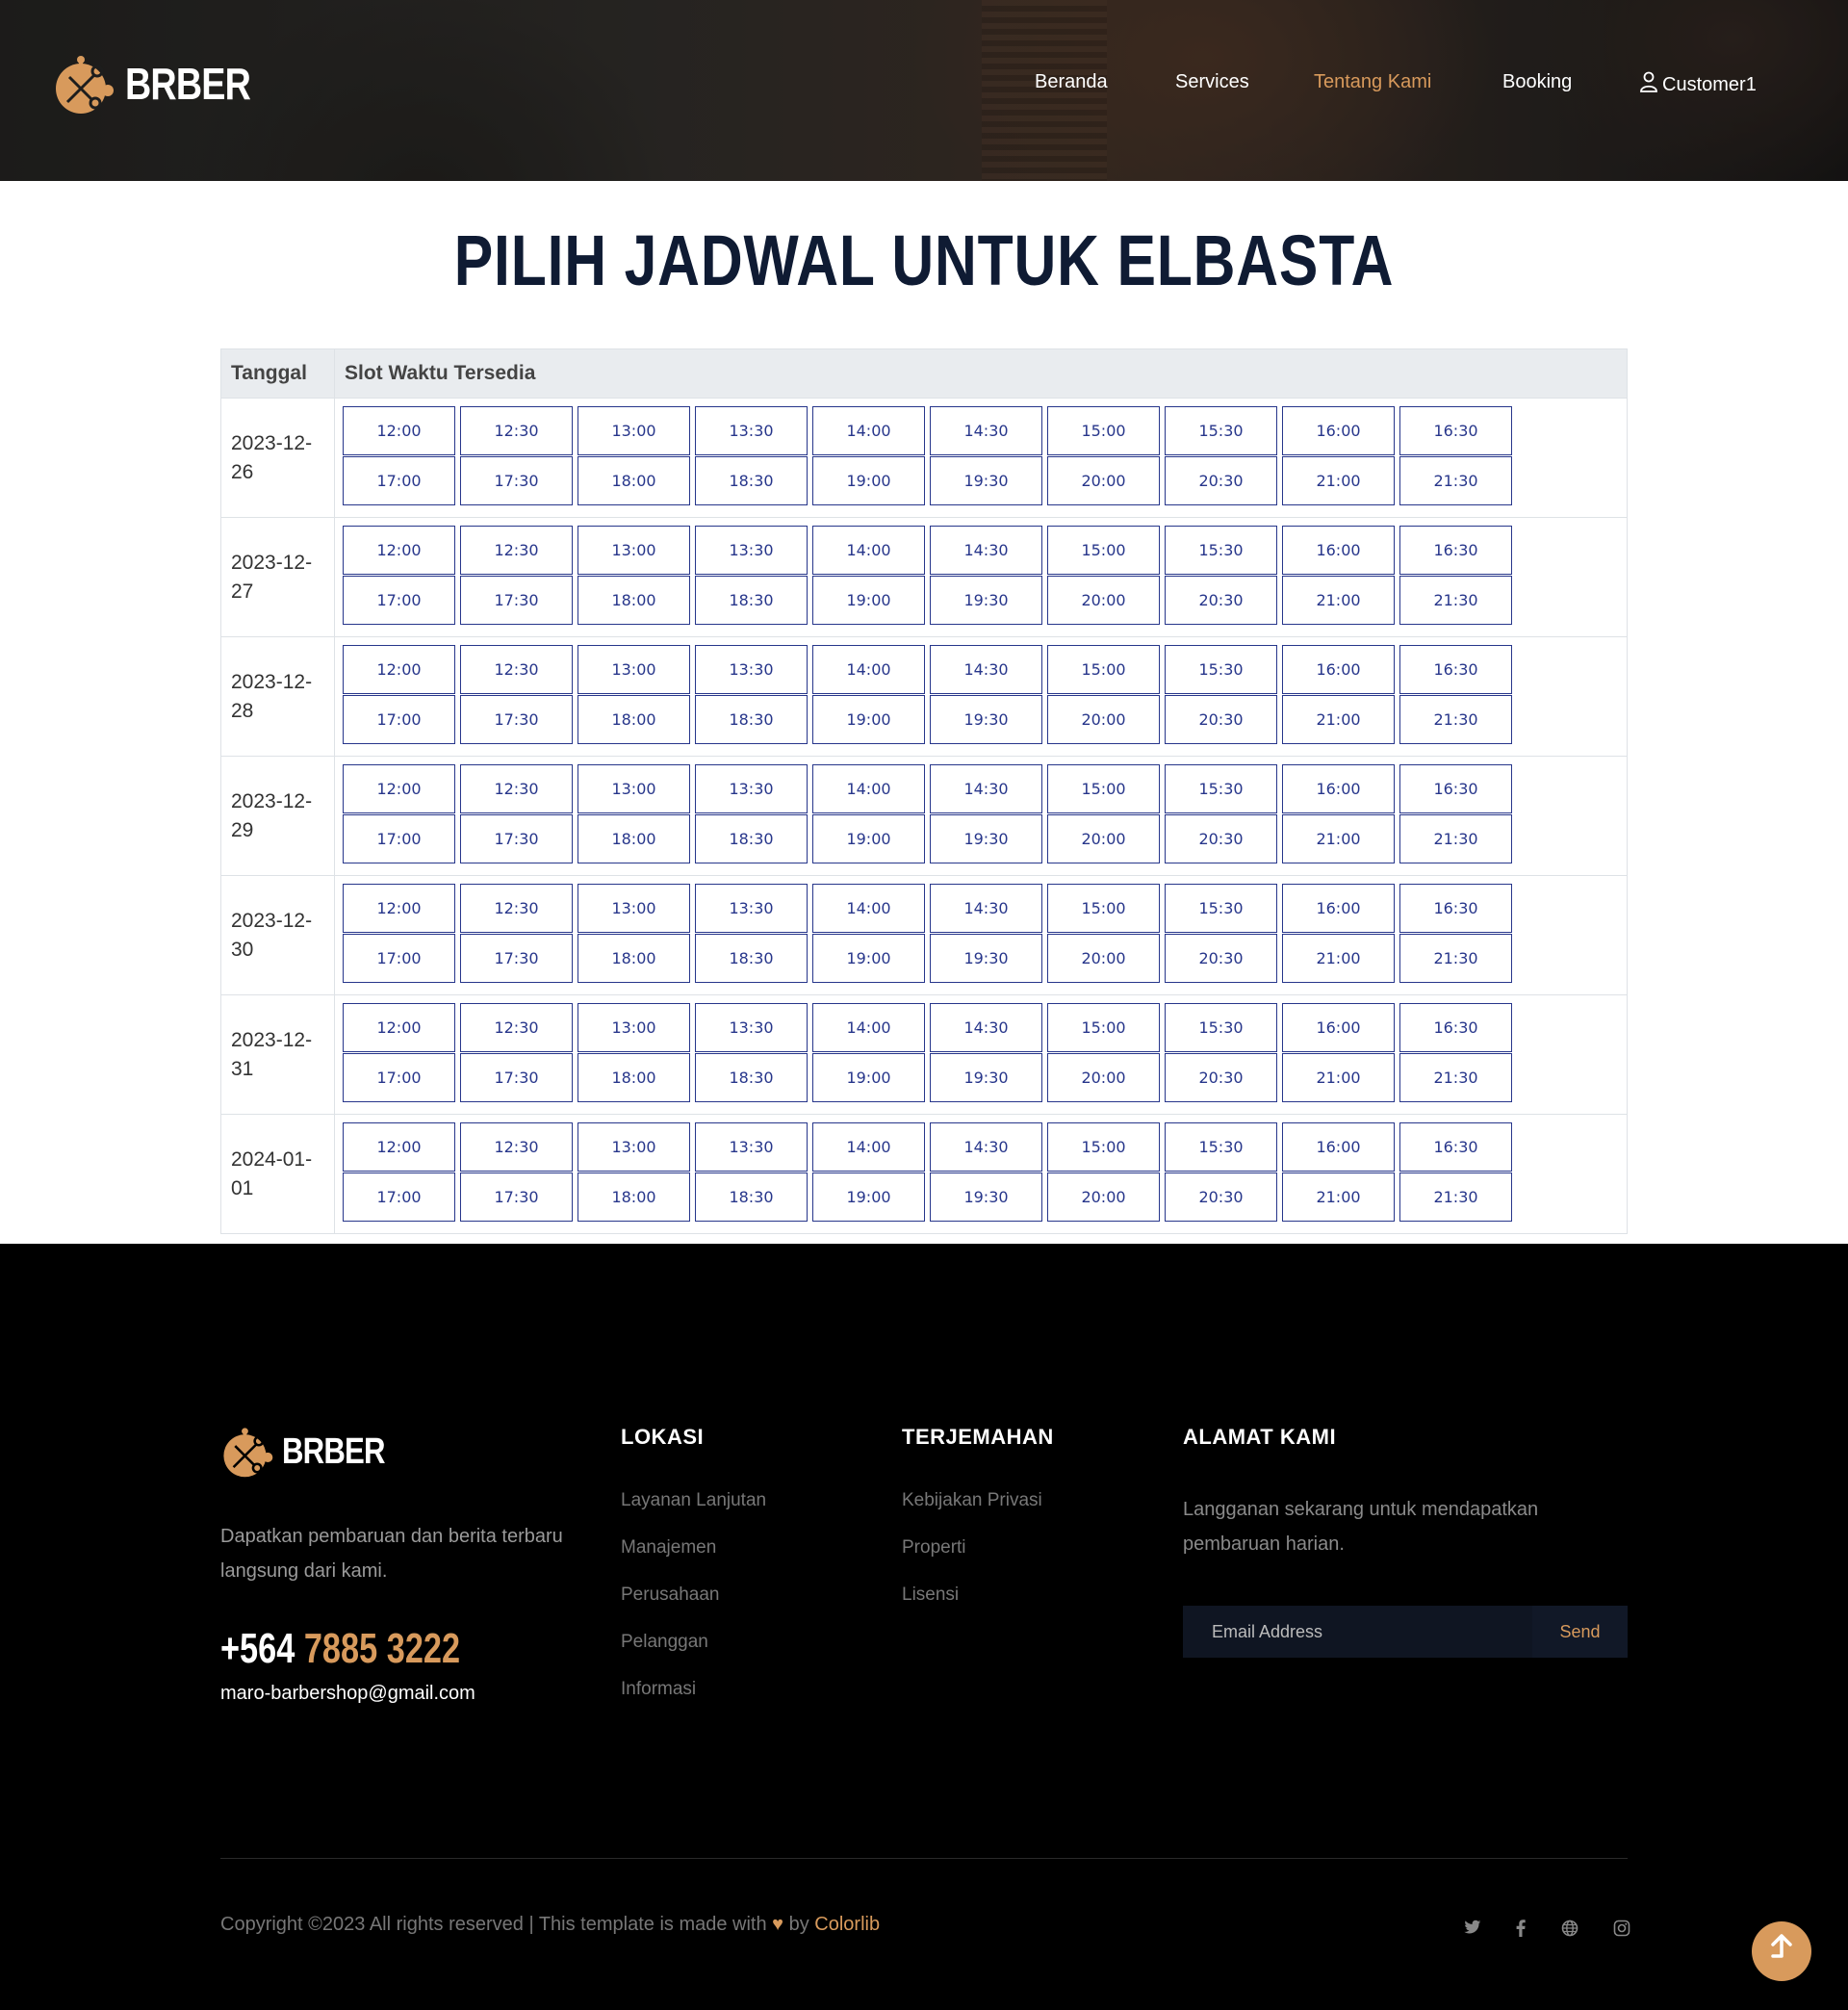 The width and height of the screenshot is (1848, 2010). Describe the element at coordinates (693, 1609) in the screenshot. I see `footer-link-perusahaan: Perusahaan` at that location.